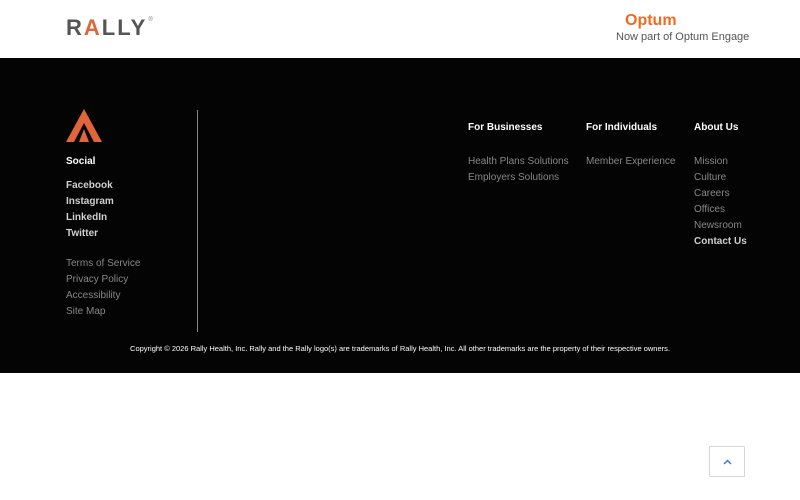 This screenshot has width=800, height=500. Describe the element at coordinates (636, 144) in the screenshot. I see `for-individuals-column: For Individuals Member Experience` at that location.